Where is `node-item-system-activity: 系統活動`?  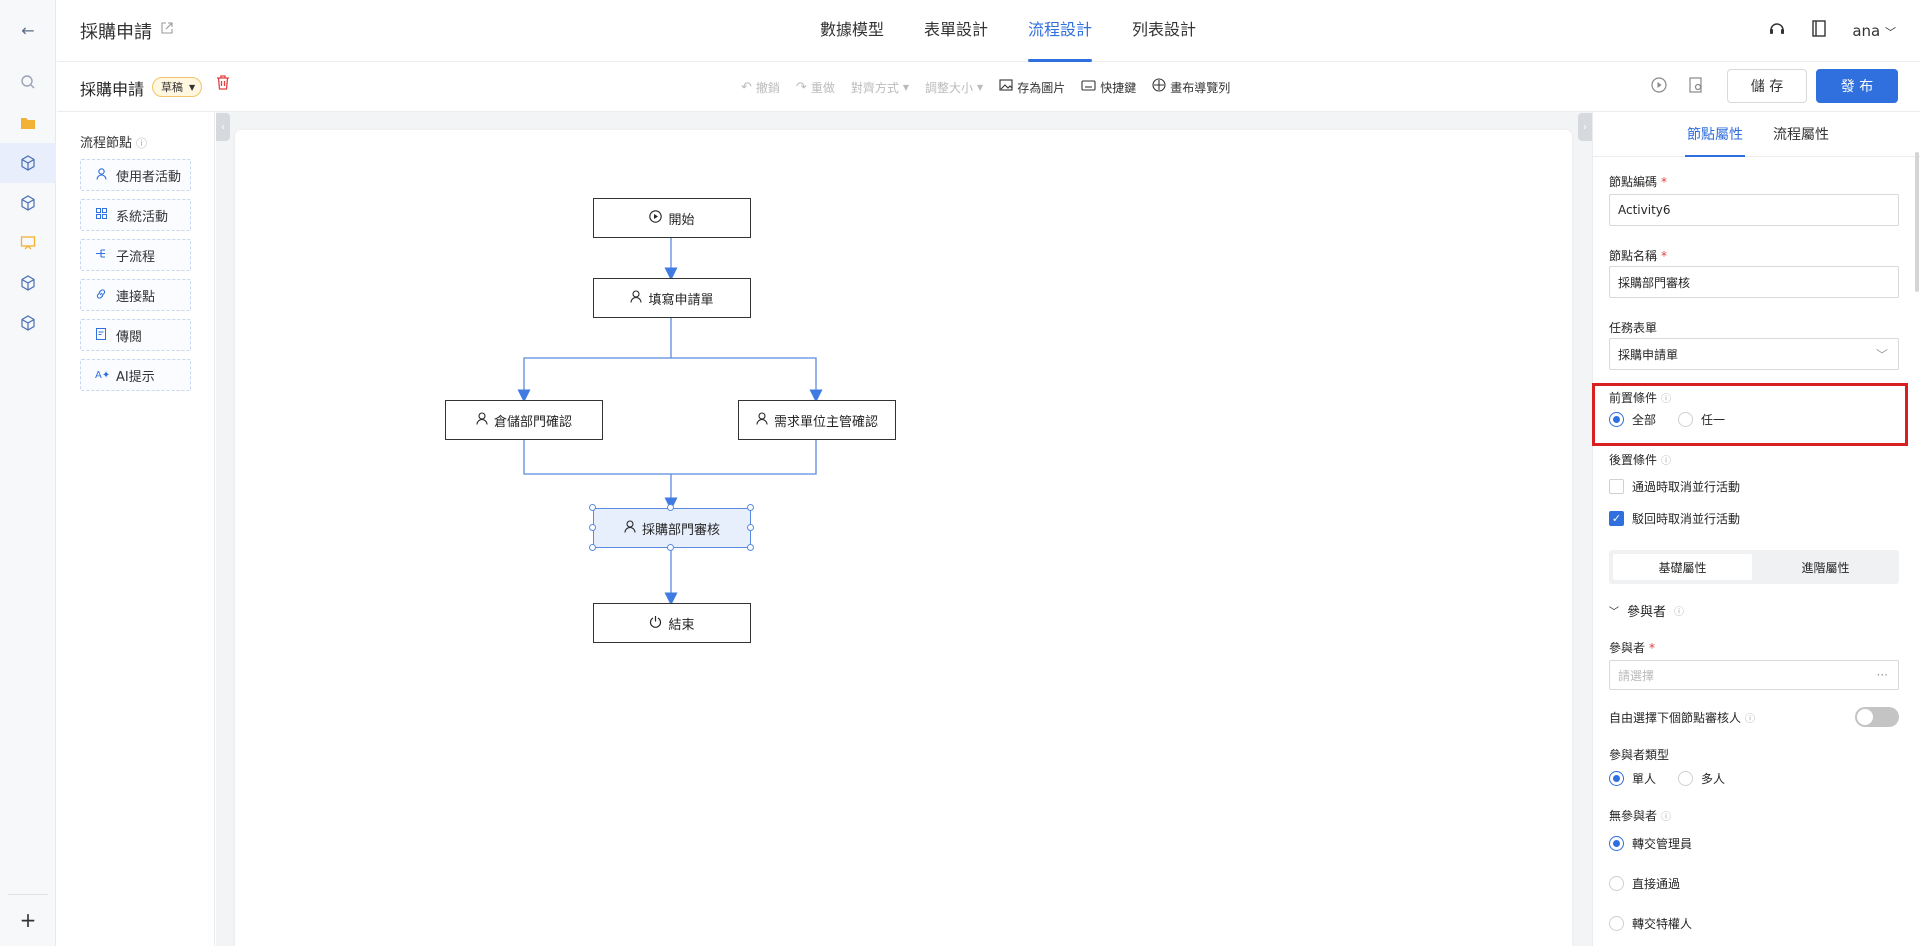
node-item-system-activity: 系統活動 is located at coordinates (135, 215).